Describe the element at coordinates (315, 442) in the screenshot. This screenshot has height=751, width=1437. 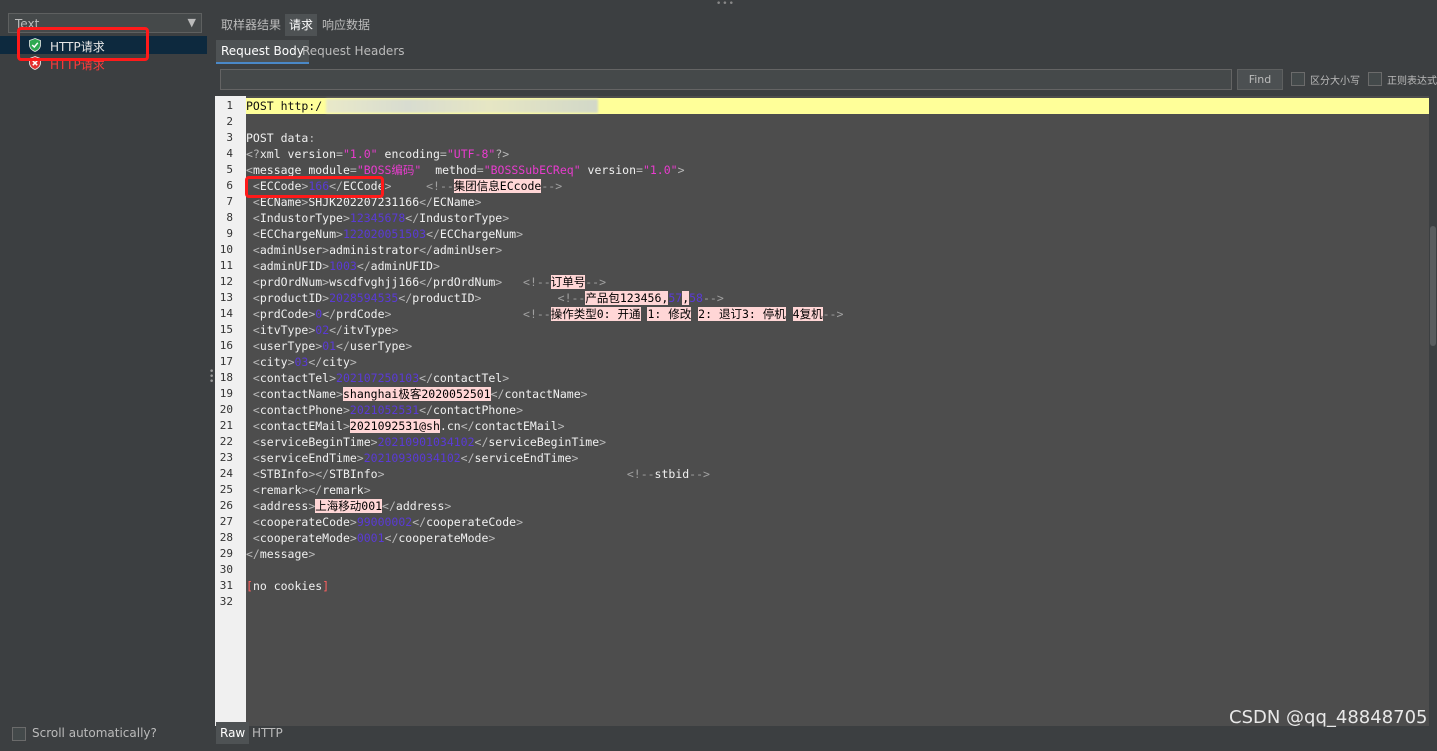
I see `code-token: serviceBeginTime` at that location.